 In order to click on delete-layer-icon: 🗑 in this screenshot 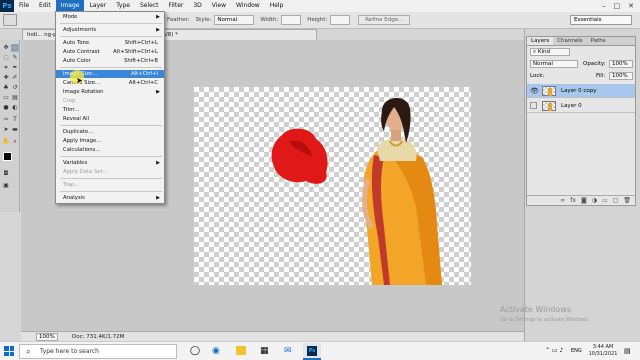, I will do `click(627, 200)`.